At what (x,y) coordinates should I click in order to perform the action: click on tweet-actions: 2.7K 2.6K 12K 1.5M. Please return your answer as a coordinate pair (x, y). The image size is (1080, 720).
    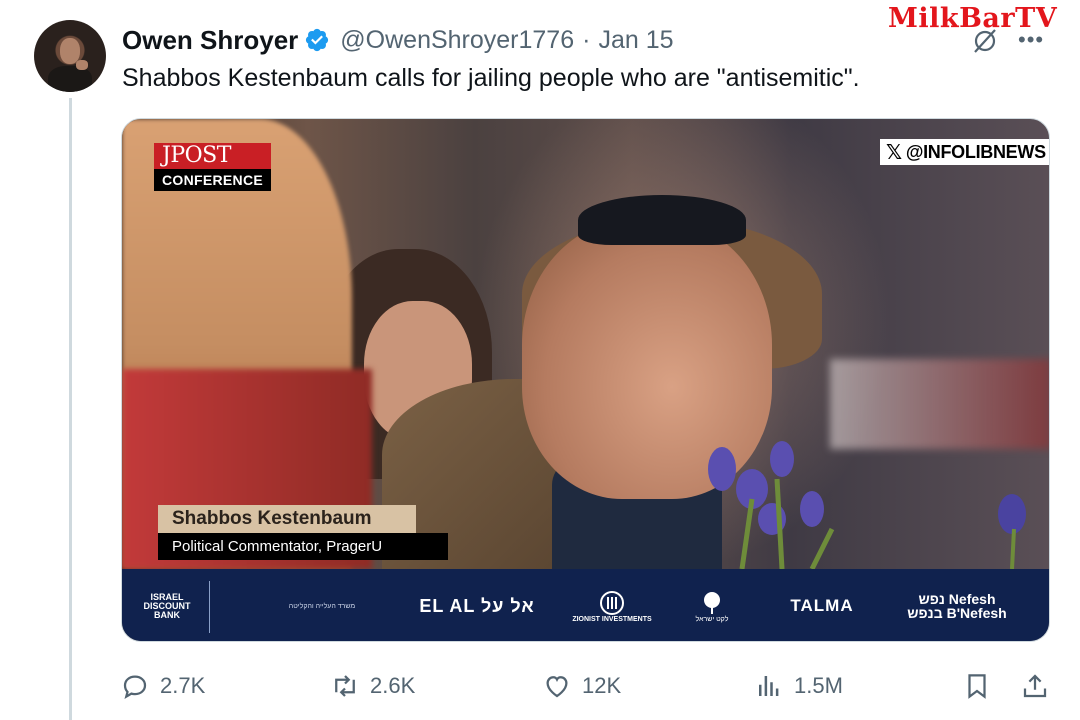
    Looking at the image, I should click on (540, 686).